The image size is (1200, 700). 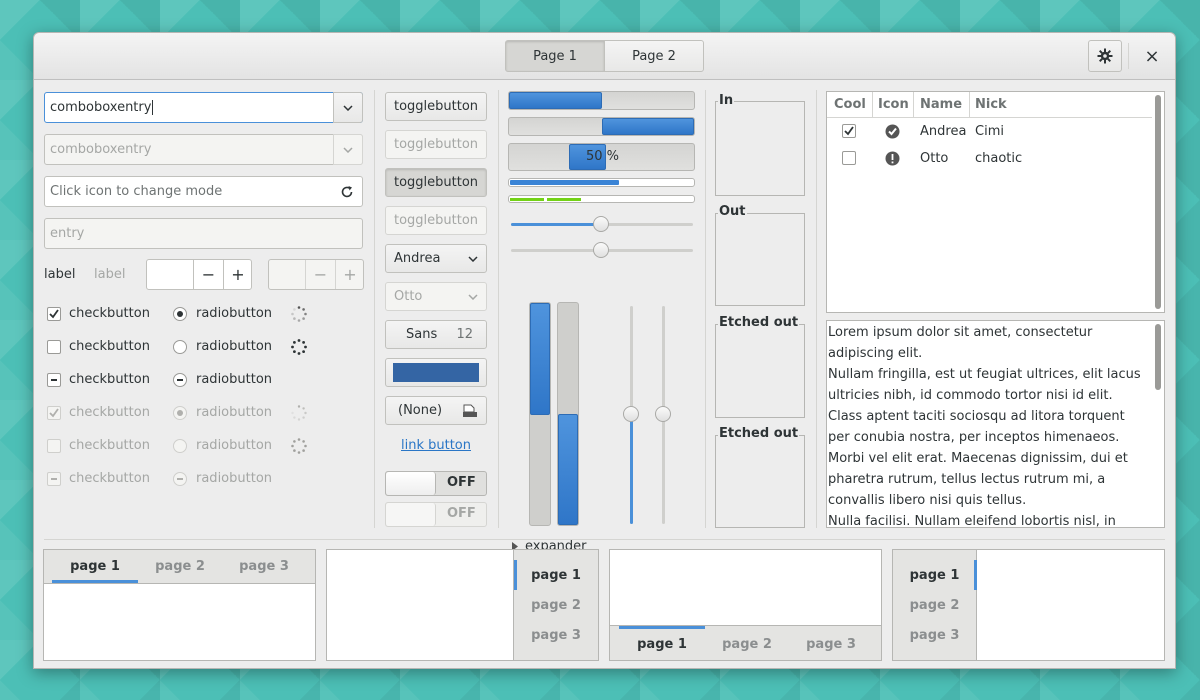 What do you see at coordinates (555, 56) in the screenshot?
I see `stack-switcher-page1: Page 1` at bounding box center [555, 56].